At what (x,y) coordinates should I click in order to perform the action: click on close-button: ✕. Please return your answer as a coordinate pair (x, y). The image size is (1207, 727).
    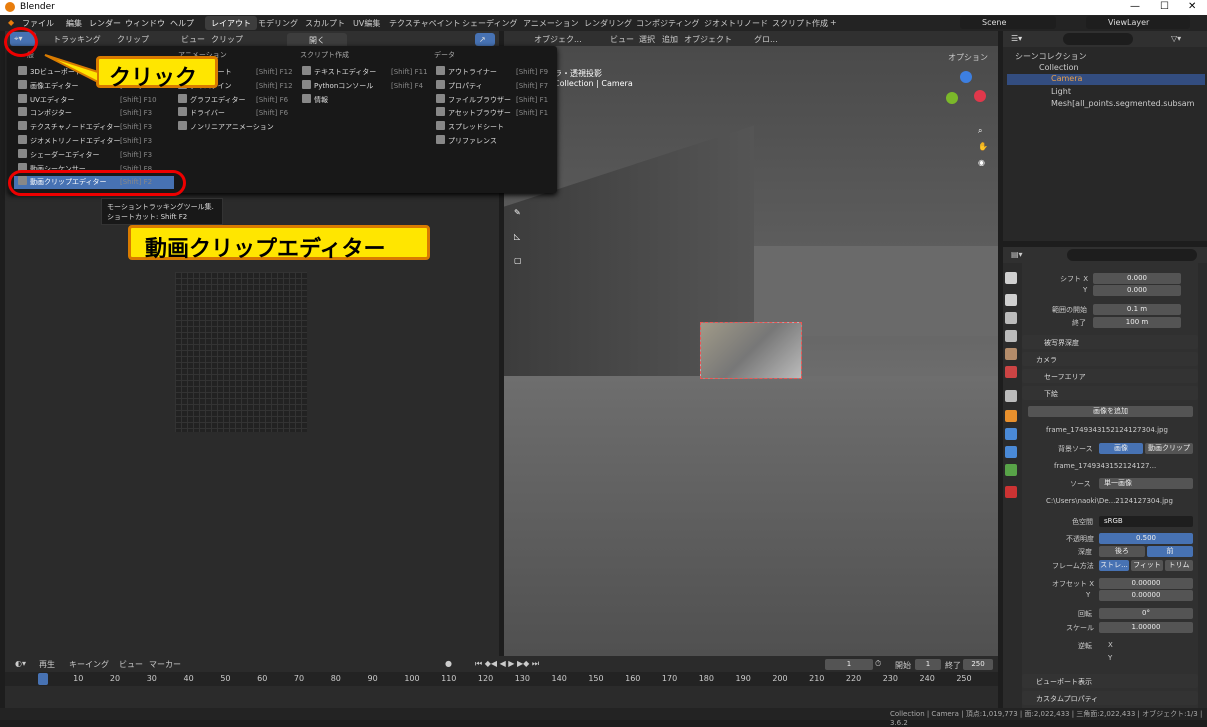
    Looking at the image, I should click on (1192, 6).